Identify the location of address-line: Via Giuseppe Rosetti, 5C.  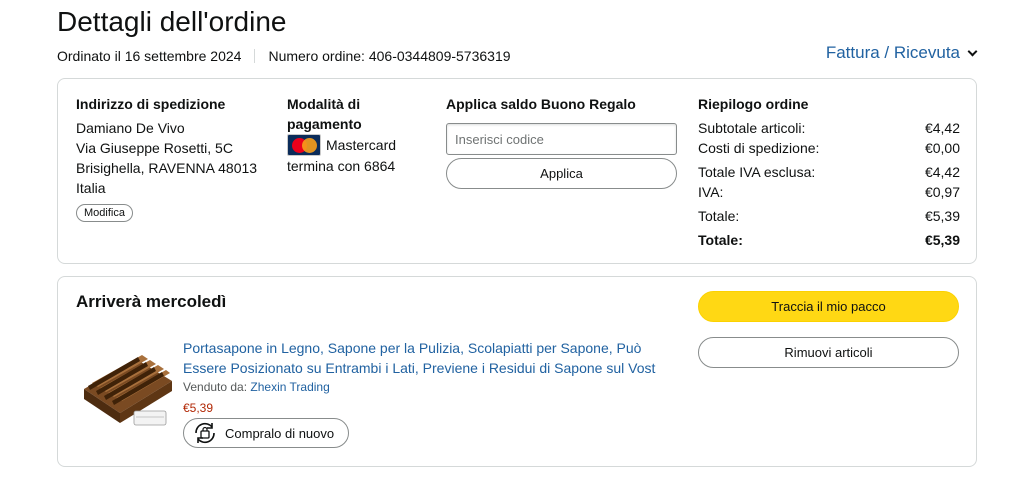
(154, 148).